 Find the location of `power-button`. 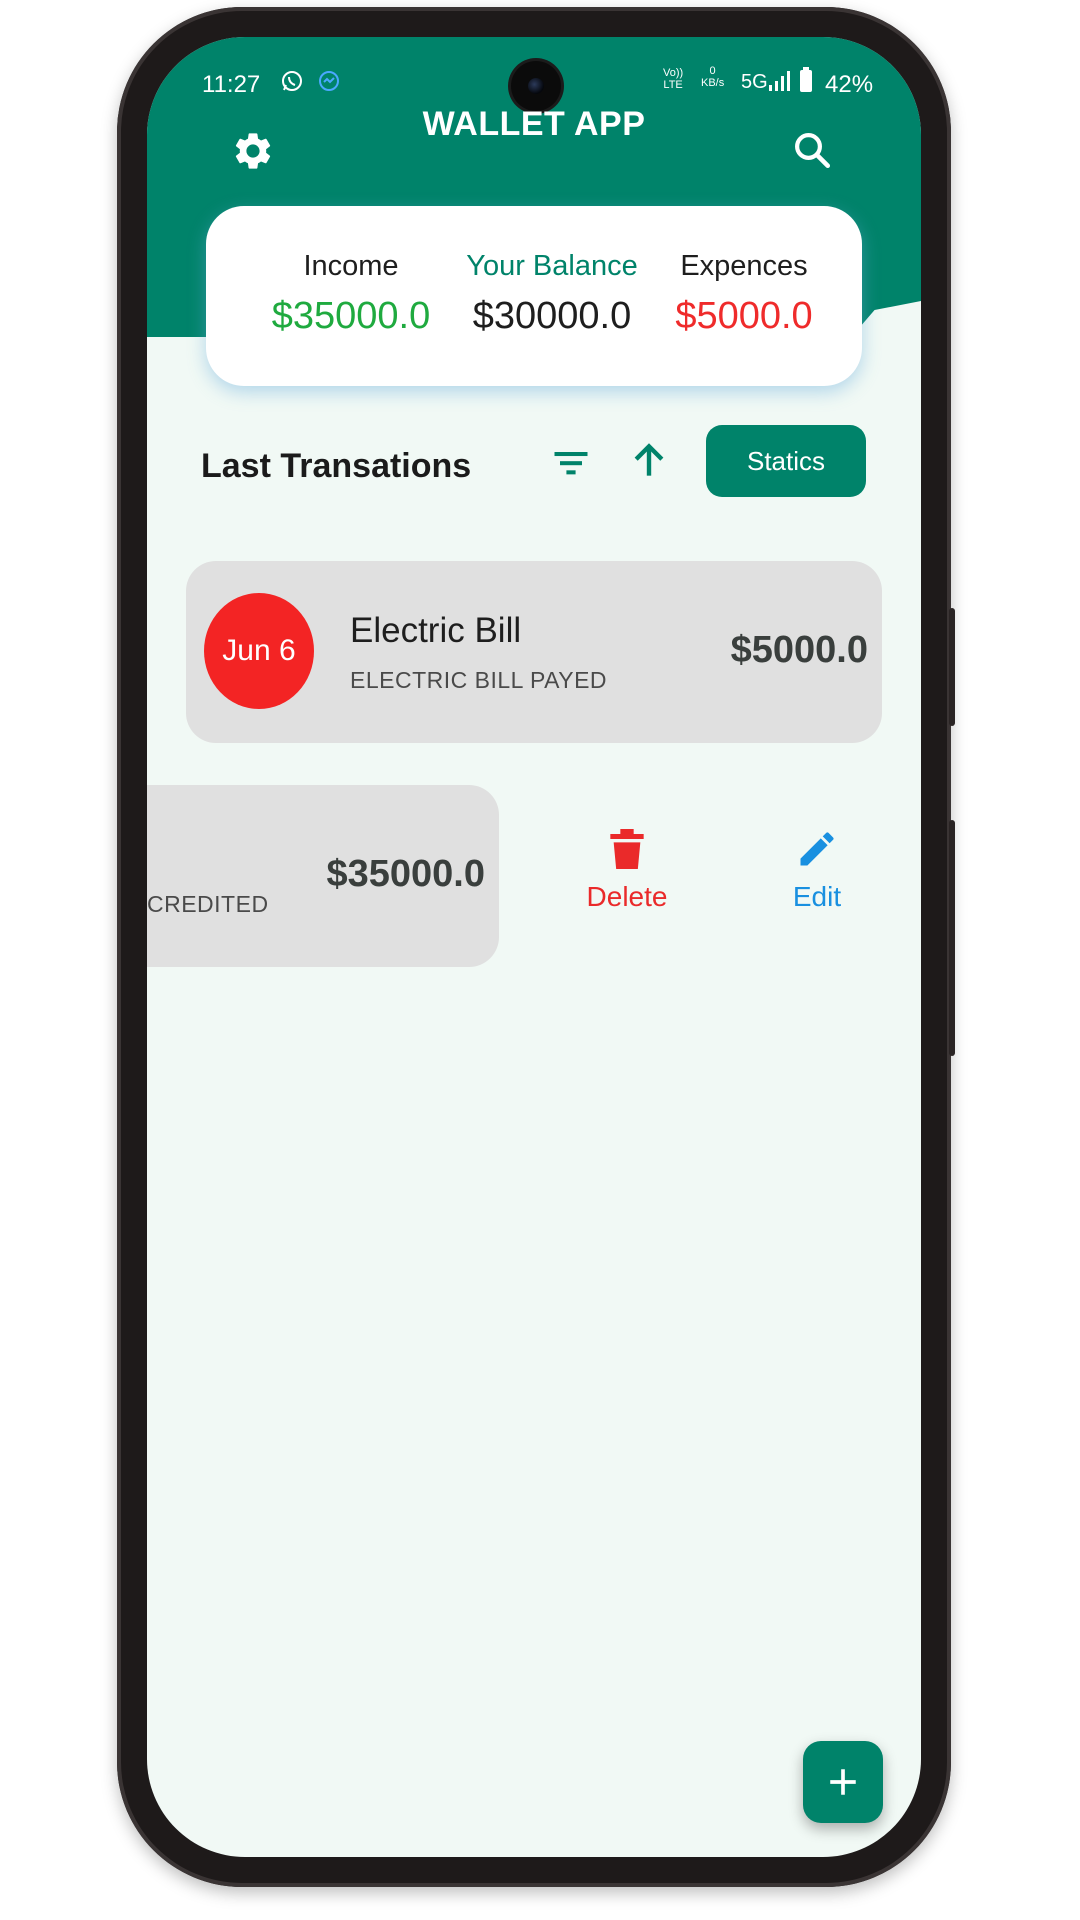

power-button is located at coordinates (952, 938).